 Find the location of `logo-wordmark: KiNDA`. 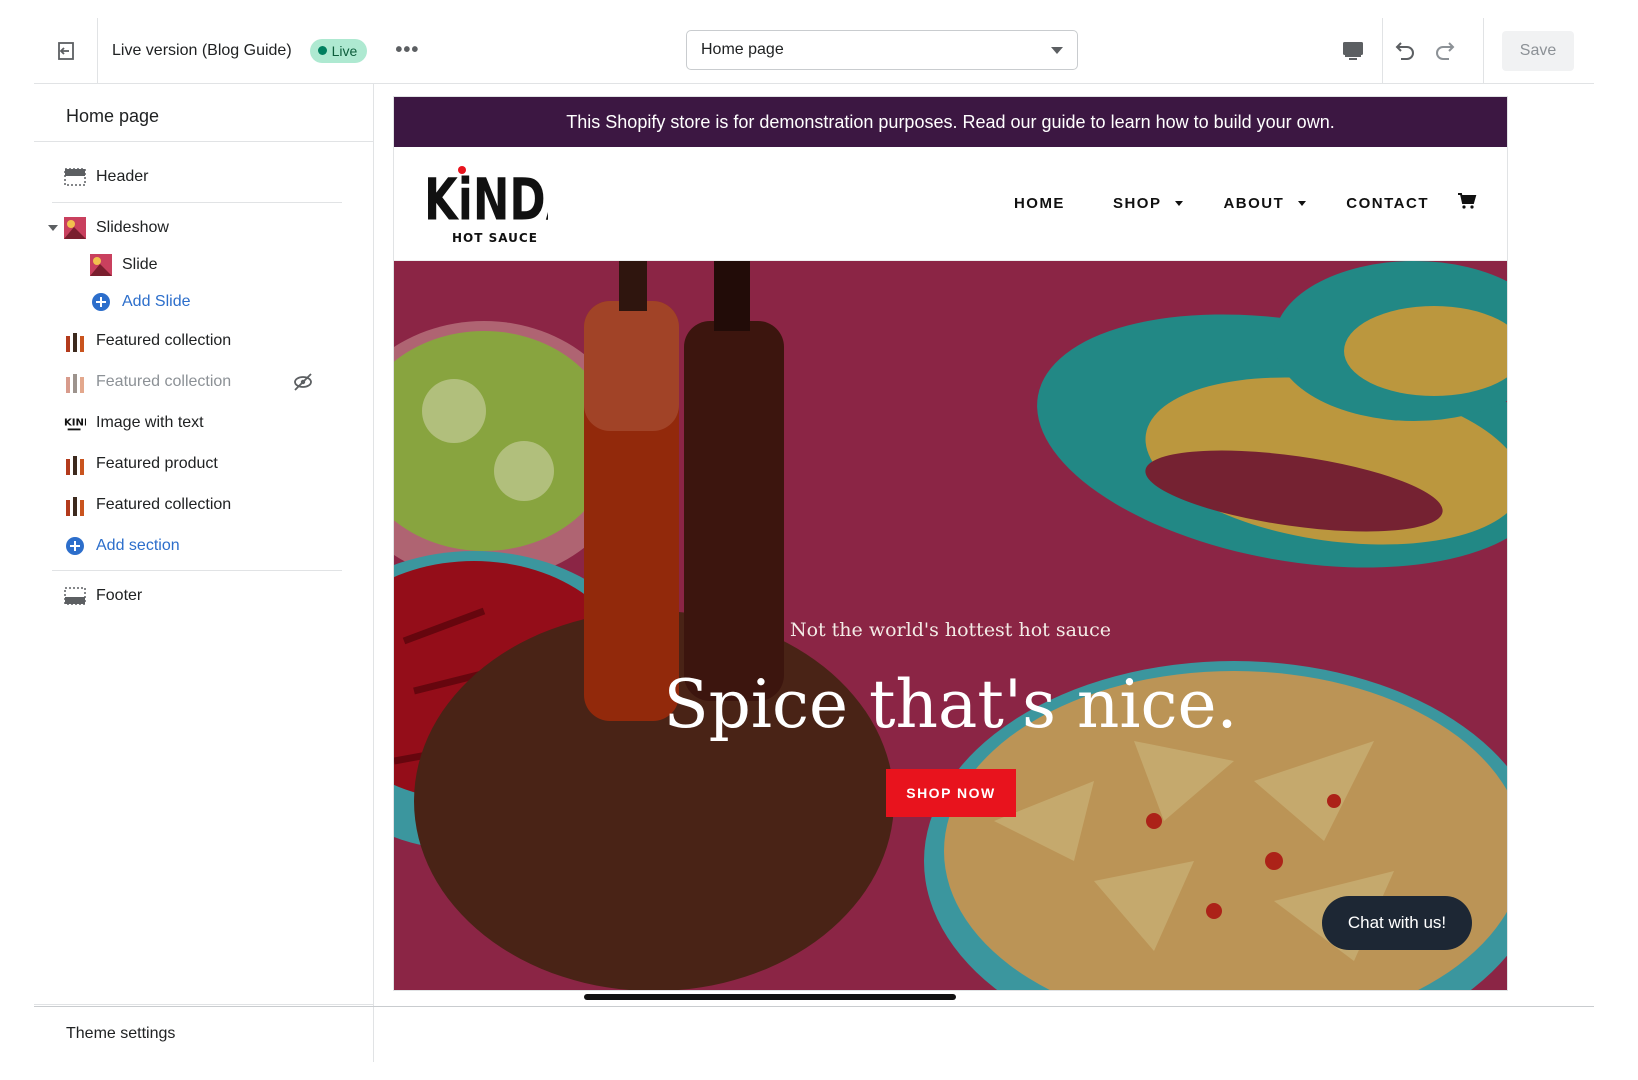

logo-wordmark: KiNDA is located at coordinates (486, 200).